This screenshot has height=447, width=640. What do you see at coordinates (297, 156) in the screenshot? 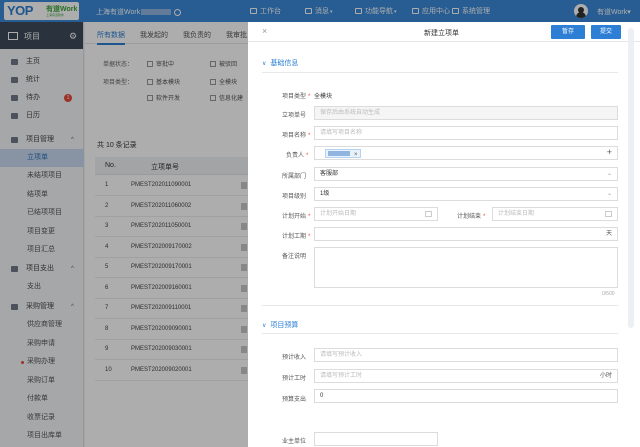
I see `owner-label: 负责人 *` at bounding box center [297, 156].